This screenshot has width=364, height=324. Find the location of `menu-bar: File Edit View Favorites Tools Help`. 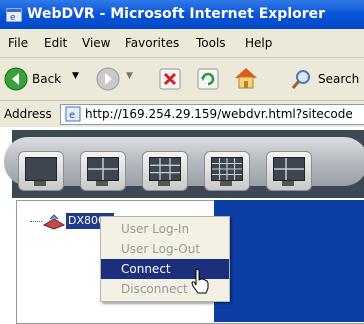

menu-bar: File Edit View Favorites Tools Help is located at coordinates (182, 43).